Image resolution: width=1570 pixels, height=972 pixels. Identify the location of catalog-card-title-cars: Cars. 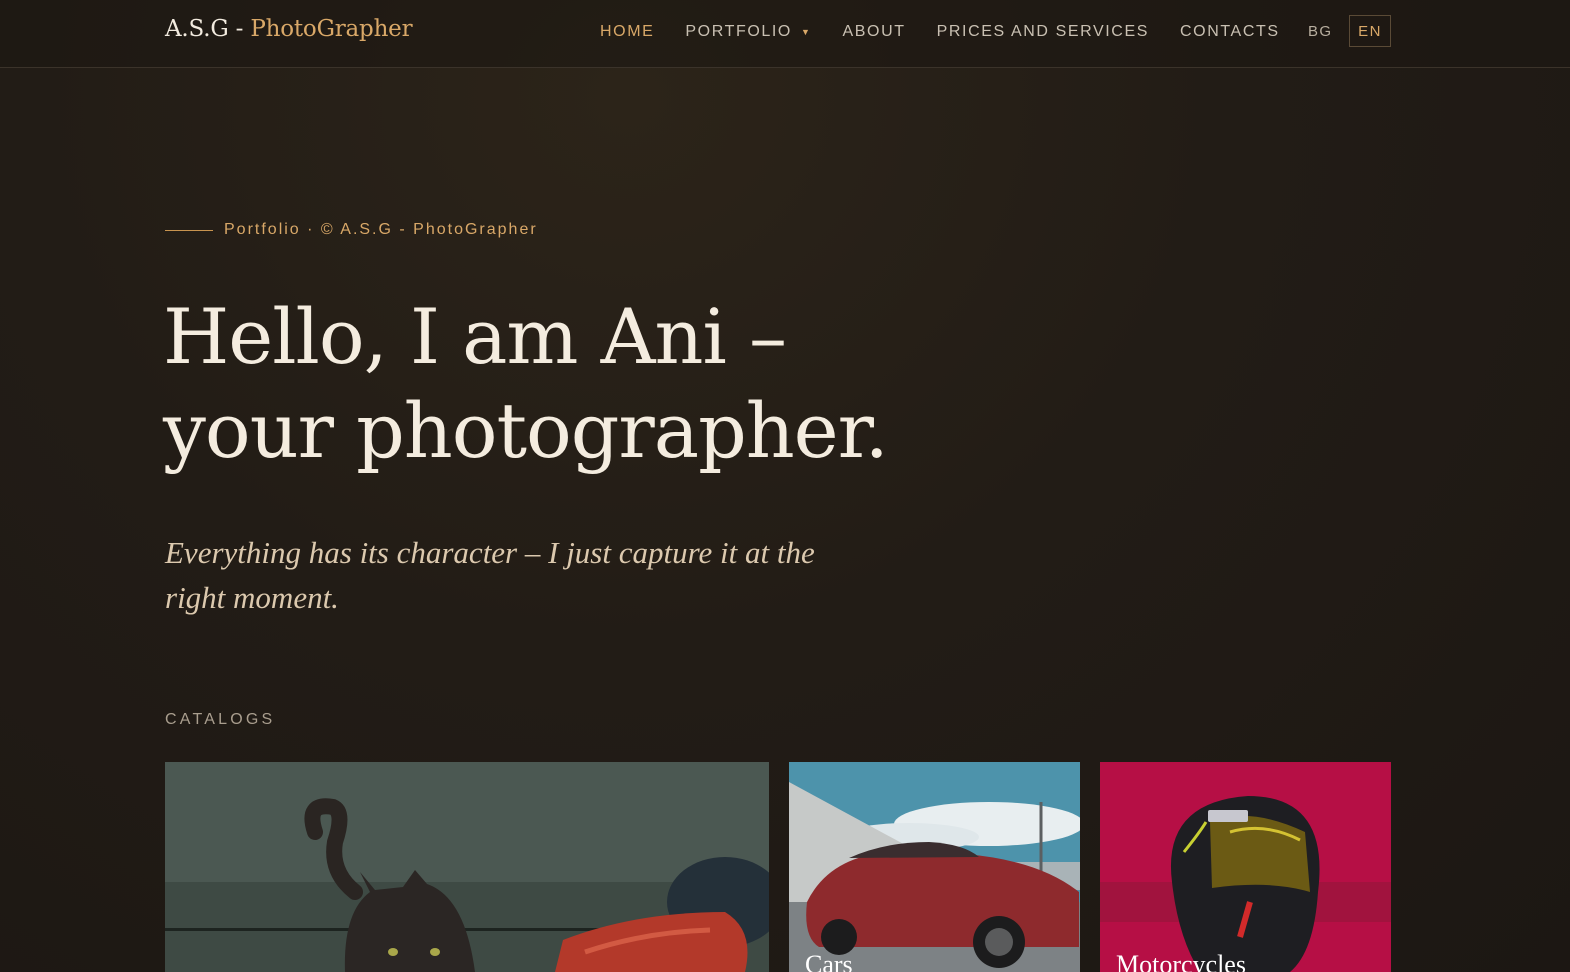
(829, 961).